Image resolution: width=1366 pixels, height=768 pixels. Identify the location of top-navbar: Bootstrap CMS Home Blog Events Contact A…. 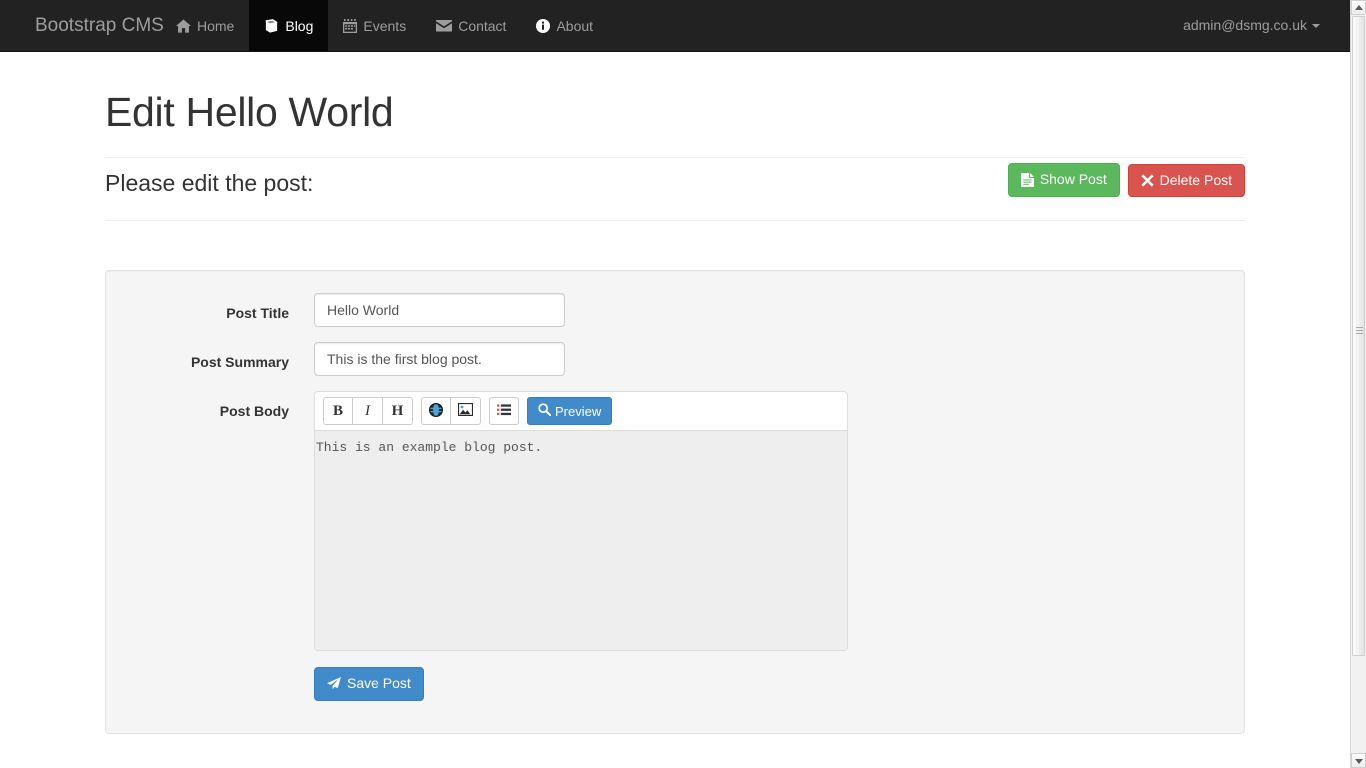
(675, 26).